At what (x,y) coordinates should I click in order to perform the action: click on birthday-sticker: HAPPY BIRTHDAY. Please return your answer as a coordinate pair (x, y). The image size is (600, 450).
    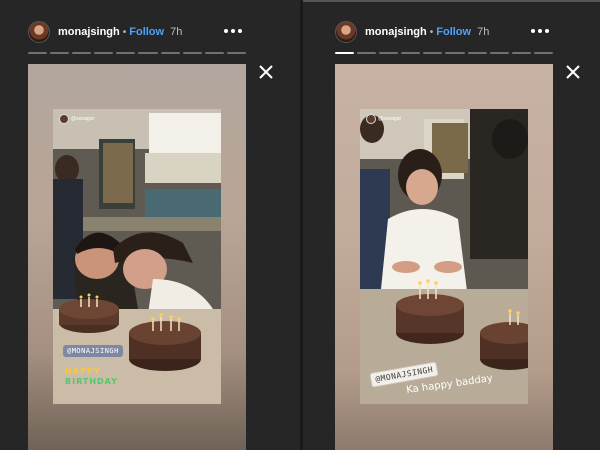
    Looking at the image, I should click on (91, 377).